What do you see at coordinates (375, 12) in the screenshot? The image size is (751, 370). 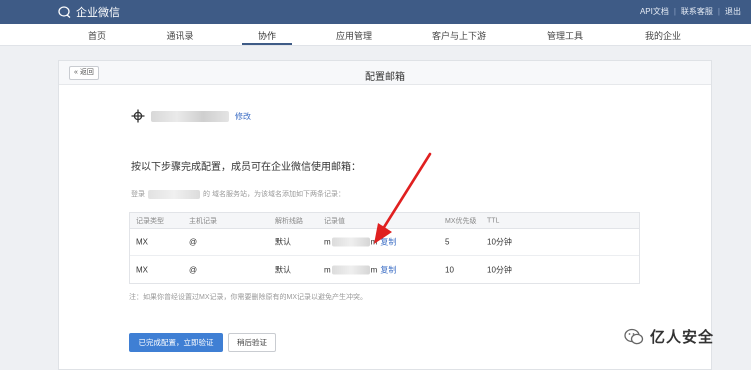 I see `top-bar: 企业微信 API文档 | 联系客服 | 退出` at bounding box center [375, 12].